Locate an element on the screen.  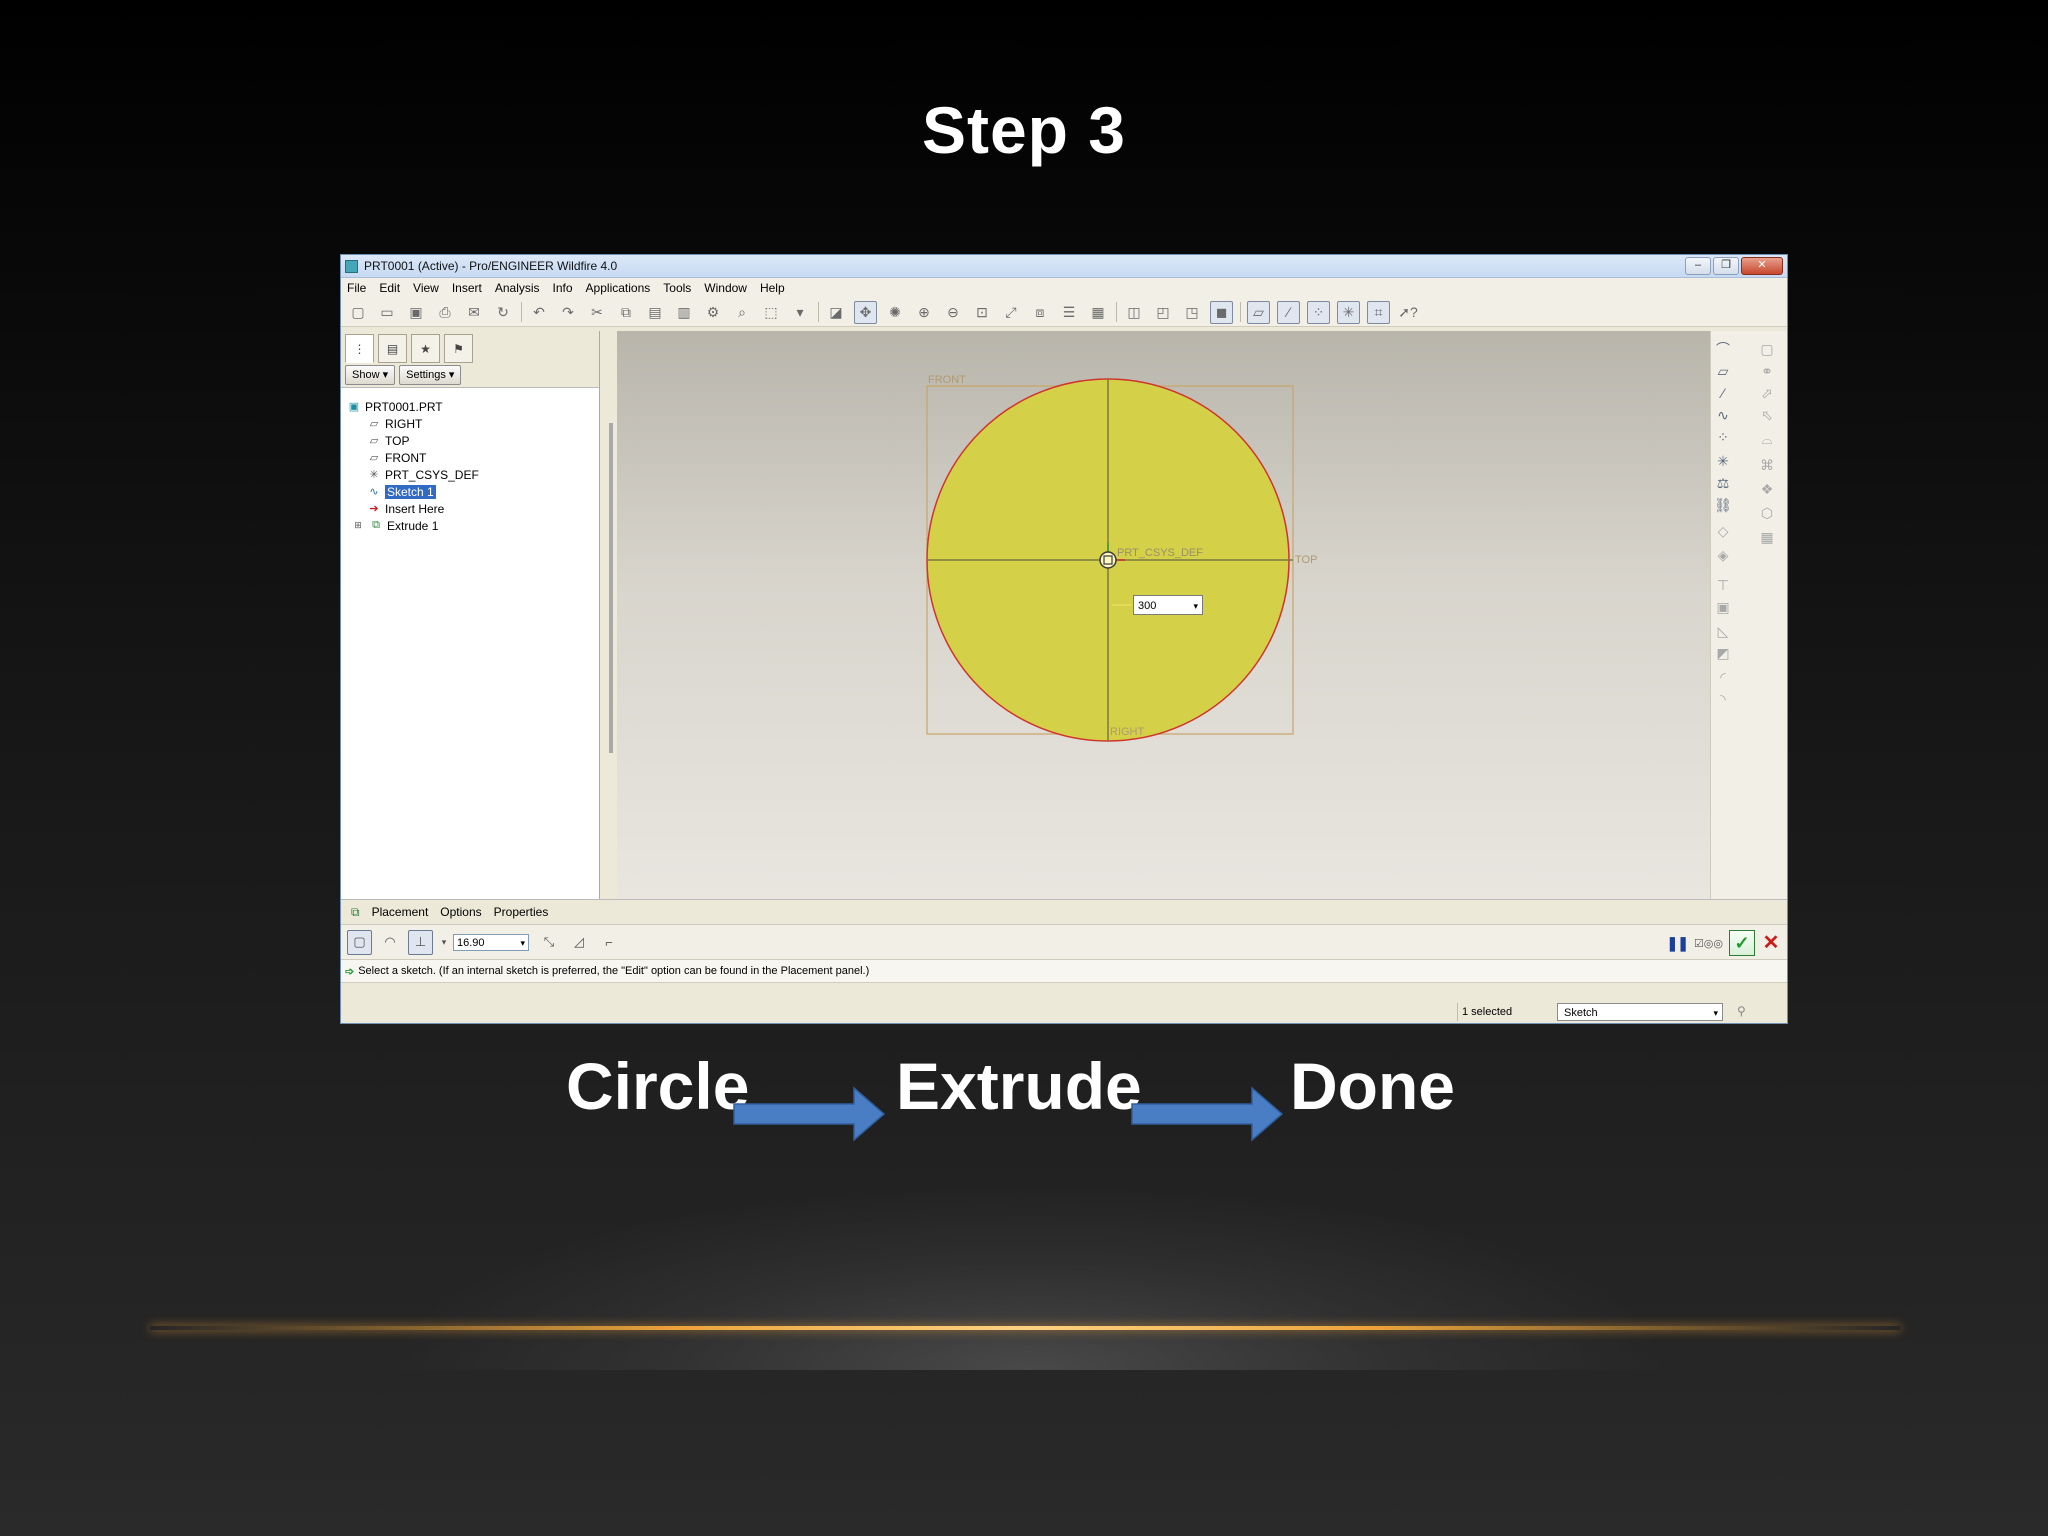
minimize-button: – is located at coordinates (1698, 266).